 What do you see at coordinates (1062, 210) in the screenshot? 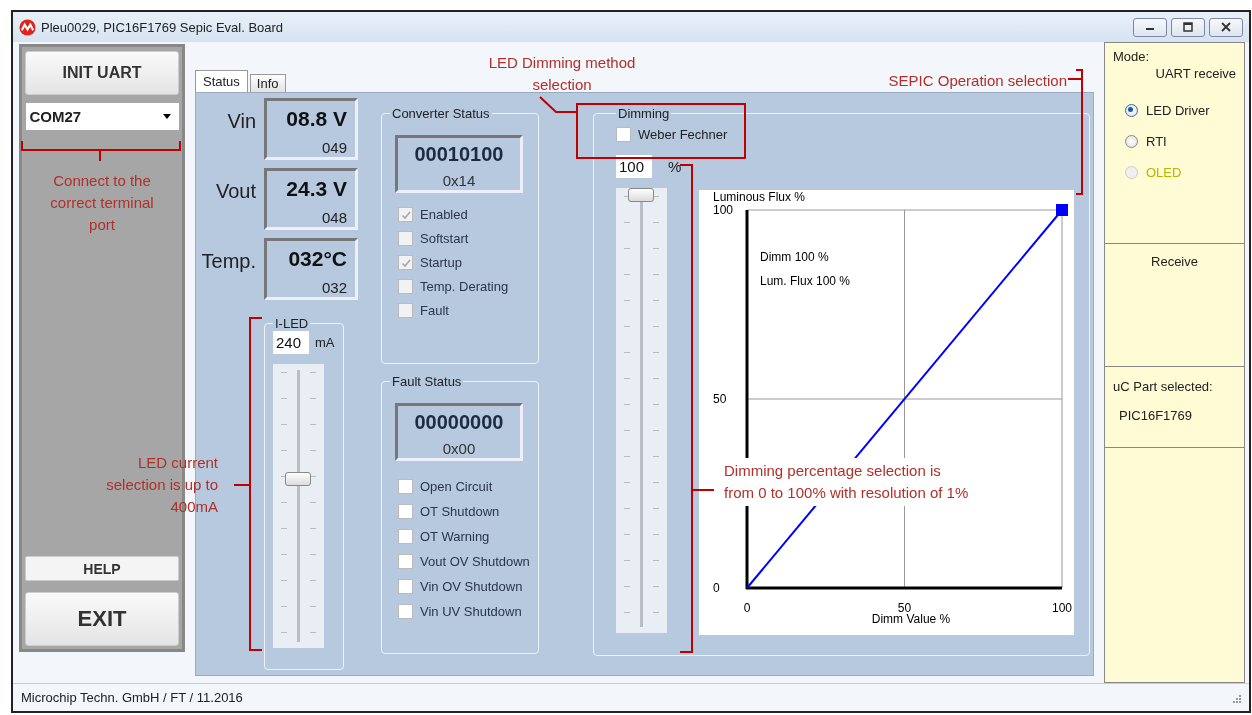
I see `data-point` at bounding box center [1062, 210].